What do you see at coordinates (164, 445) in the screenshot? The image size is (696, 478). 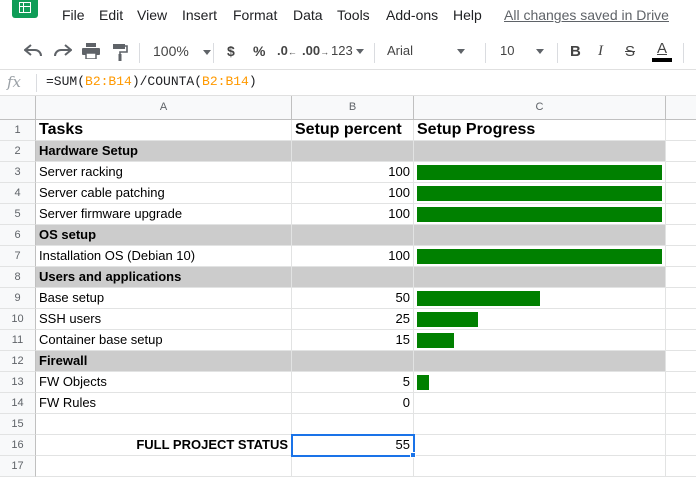 I see `cell-a: FULL PROJECT STATUS` at bounding box center [164, 445].